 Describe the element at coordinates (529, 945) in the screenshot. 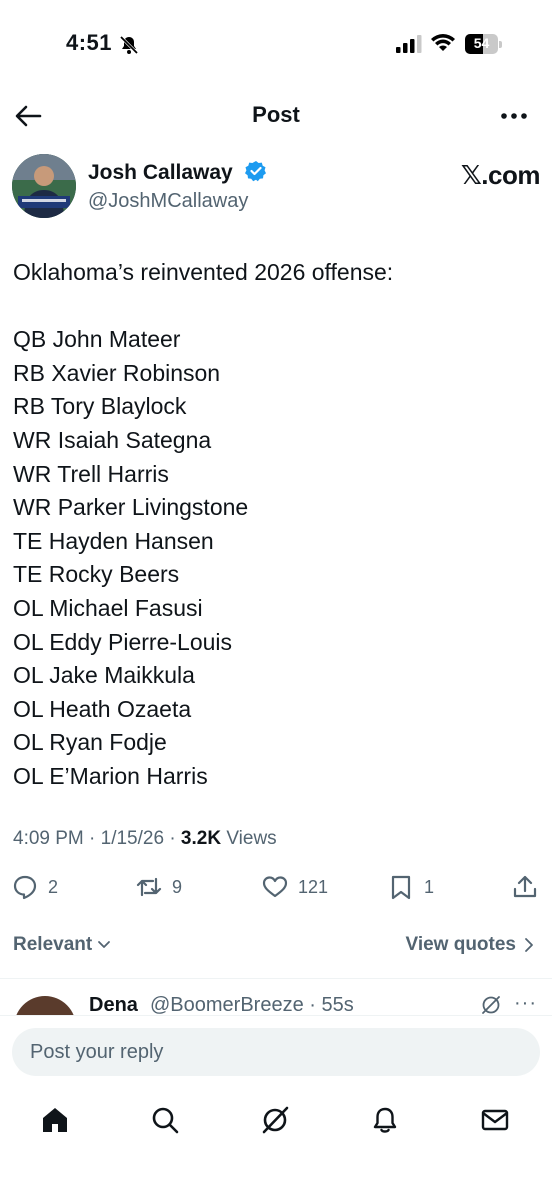

I see `chevron-right-icon` at that location.